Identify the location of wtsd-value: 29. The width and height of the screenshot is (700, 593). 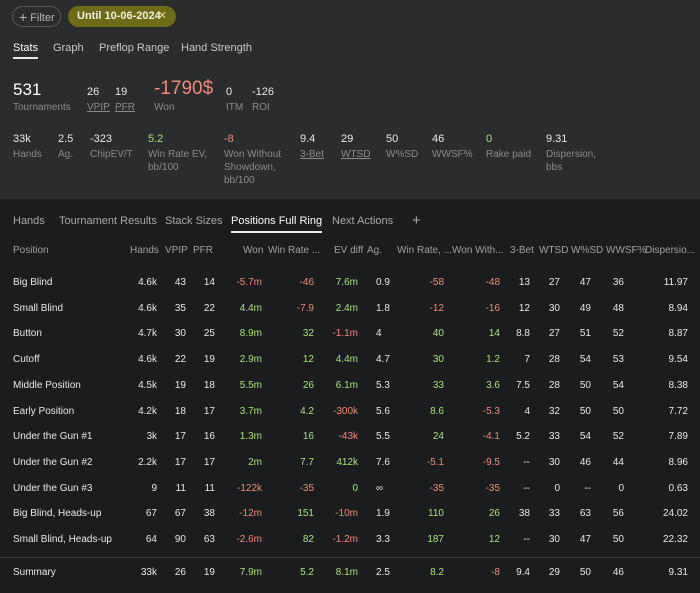
(347, 139).